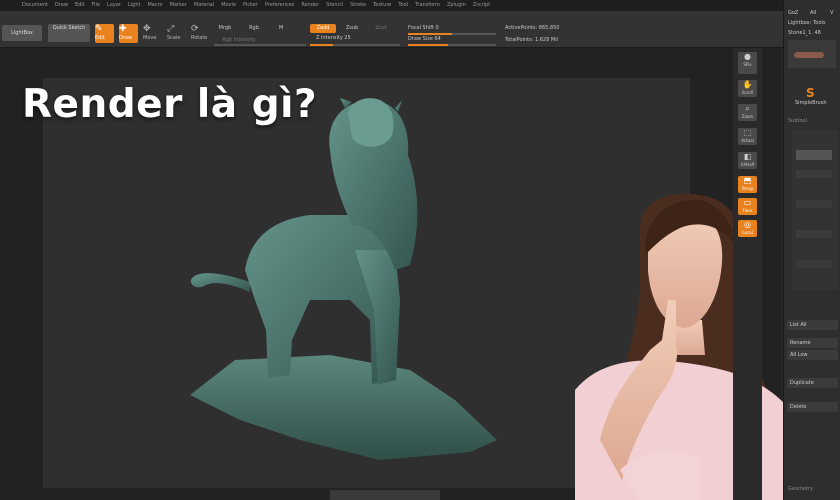  Describe the element at coordinates (800, 489) in the screenshot. I see `geometry-header: Geometry` at that location.